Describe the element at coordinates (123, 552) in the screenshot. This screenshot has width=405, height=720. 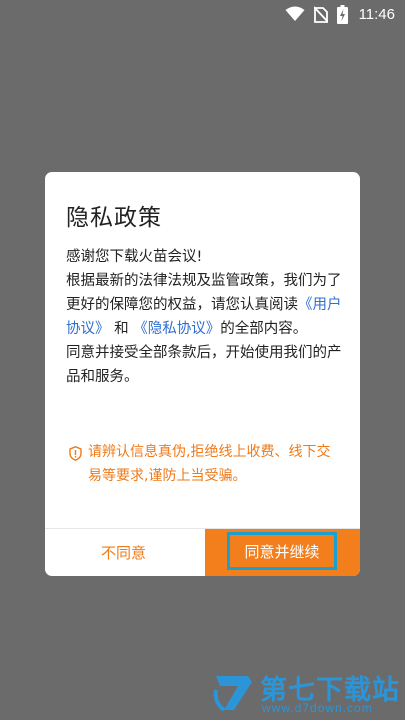
I see `decline-button: 不同意` at that location.